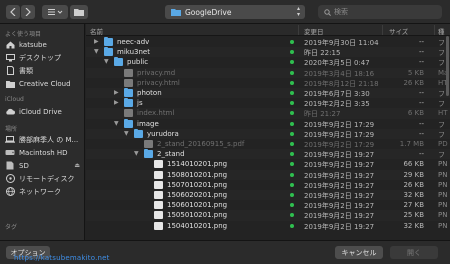 This screenshot has height=264, width=450. What do you see at coordinates (24, 165) in the screenshot?
I see `sidebar-item-label: SD` at bounding box center [24, 165].